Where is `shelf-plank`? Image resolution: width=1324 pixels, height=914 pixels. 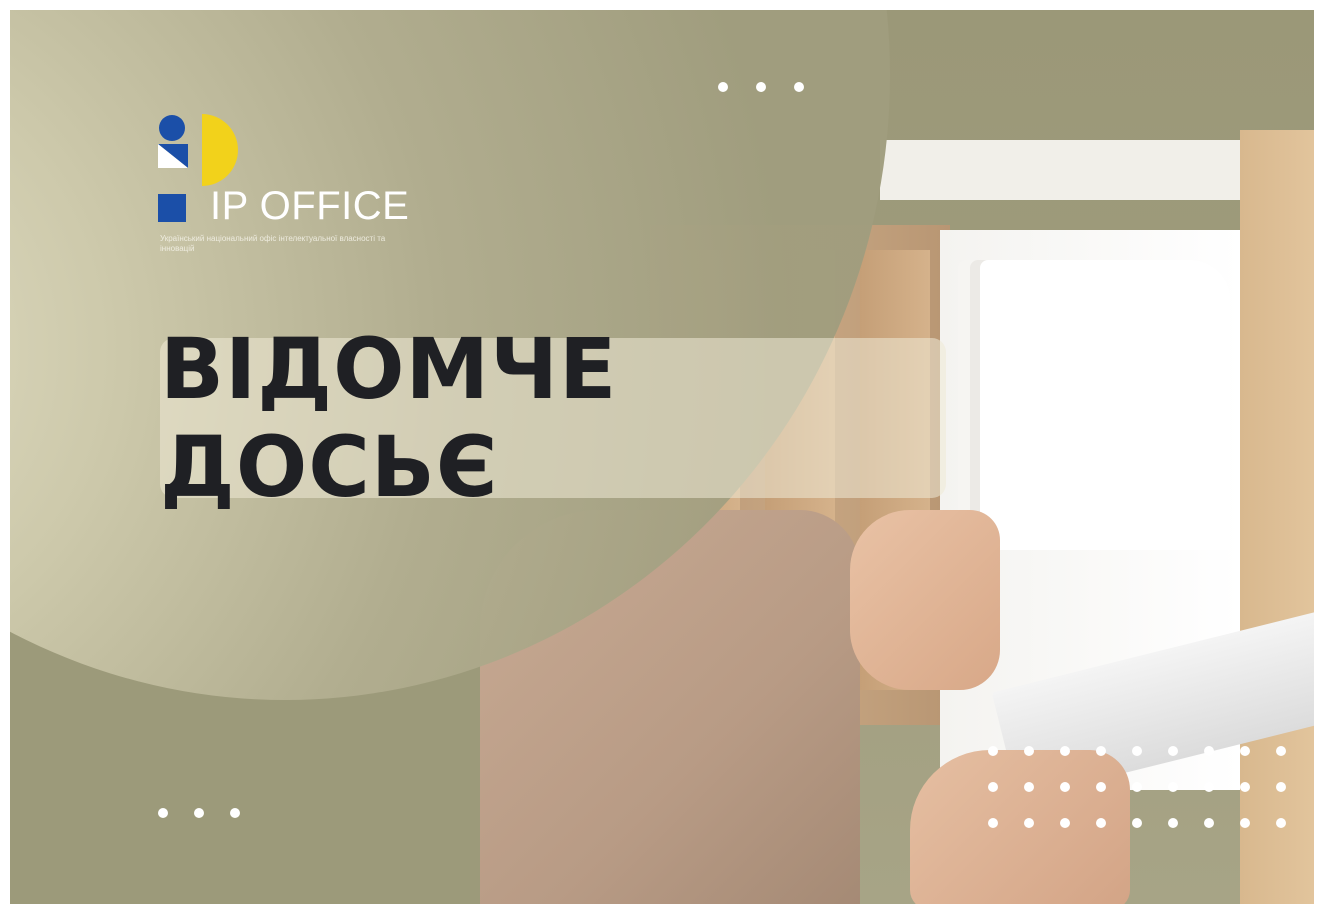
shelf-plank is located at coordinates (1060, 170).